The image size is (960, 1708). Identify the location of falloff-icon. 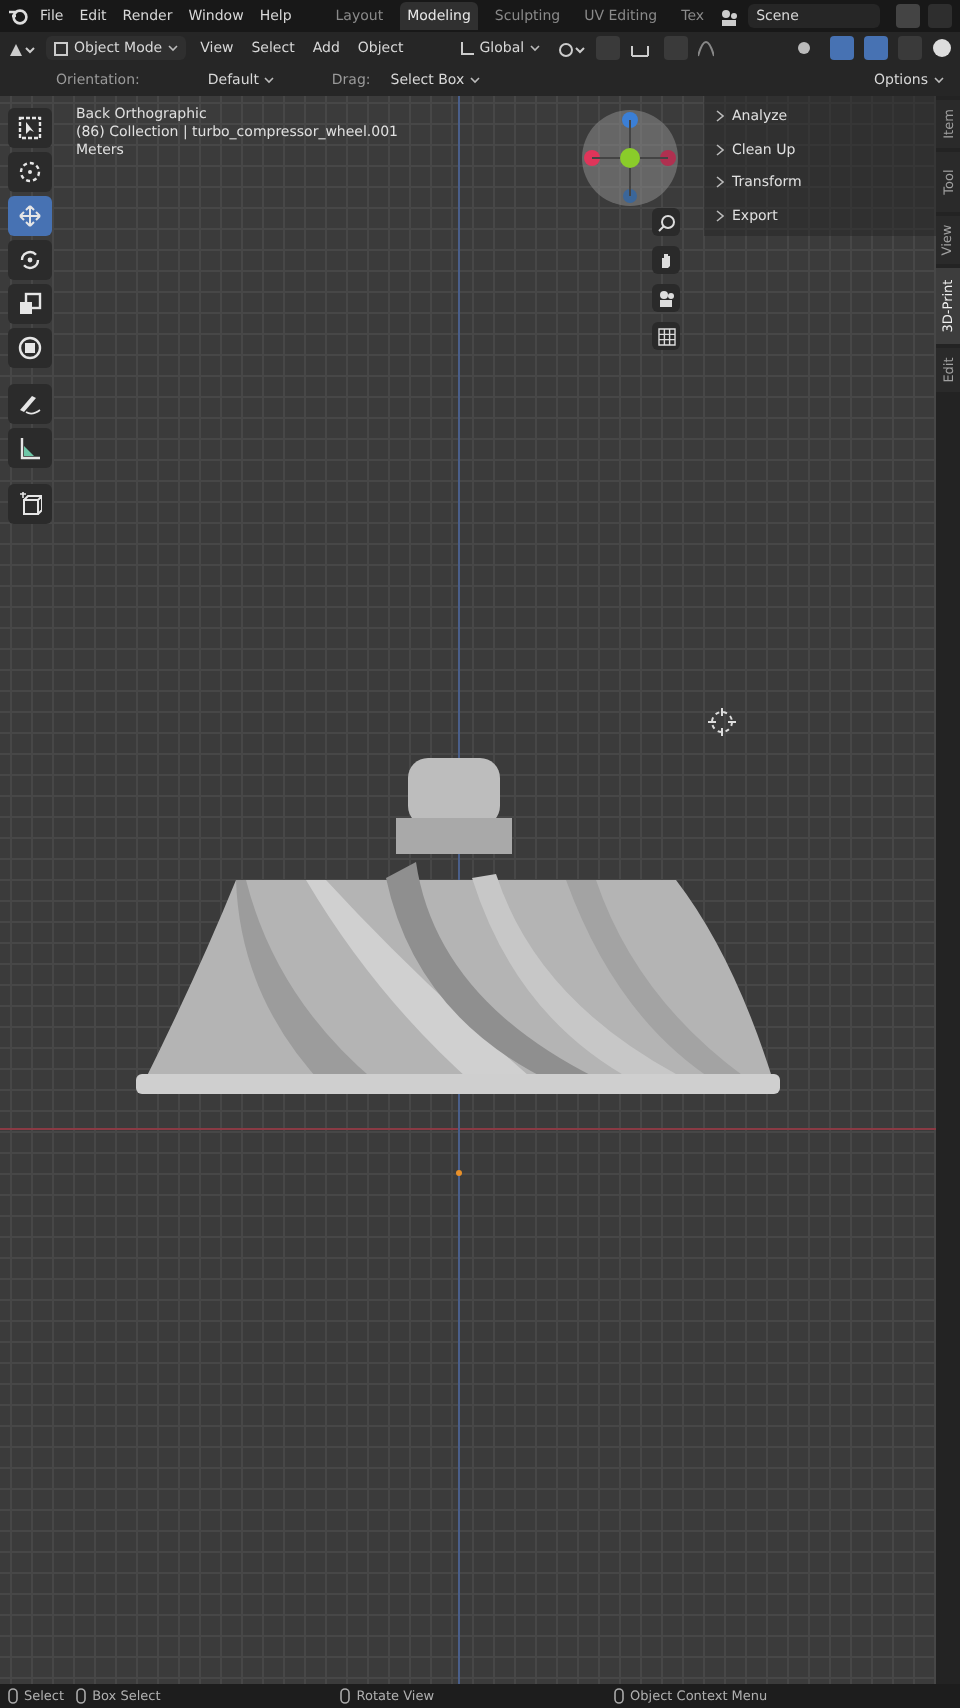
(706, 48).